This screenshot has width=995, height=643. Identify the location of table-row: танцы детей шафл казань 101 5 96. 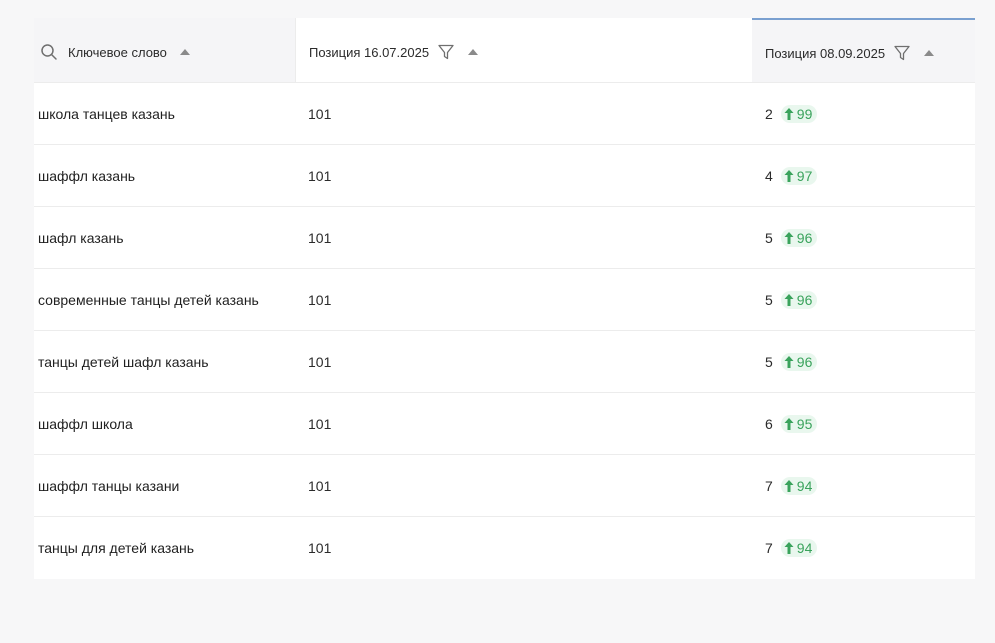
(504, 362).